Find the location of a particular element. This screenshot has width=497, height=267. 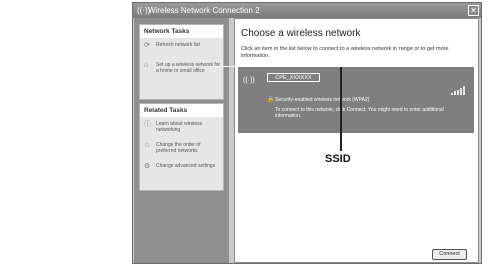

task-label: Change the order of preferred networks is located at coordinates (178, 148).